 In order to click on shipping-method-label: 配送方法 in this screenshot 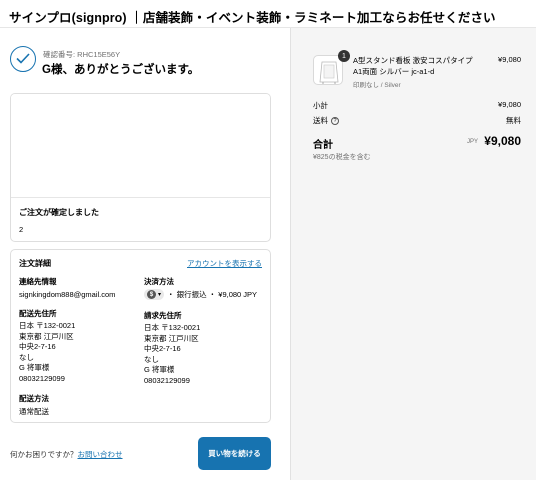, I will do `click(34, 398)`.